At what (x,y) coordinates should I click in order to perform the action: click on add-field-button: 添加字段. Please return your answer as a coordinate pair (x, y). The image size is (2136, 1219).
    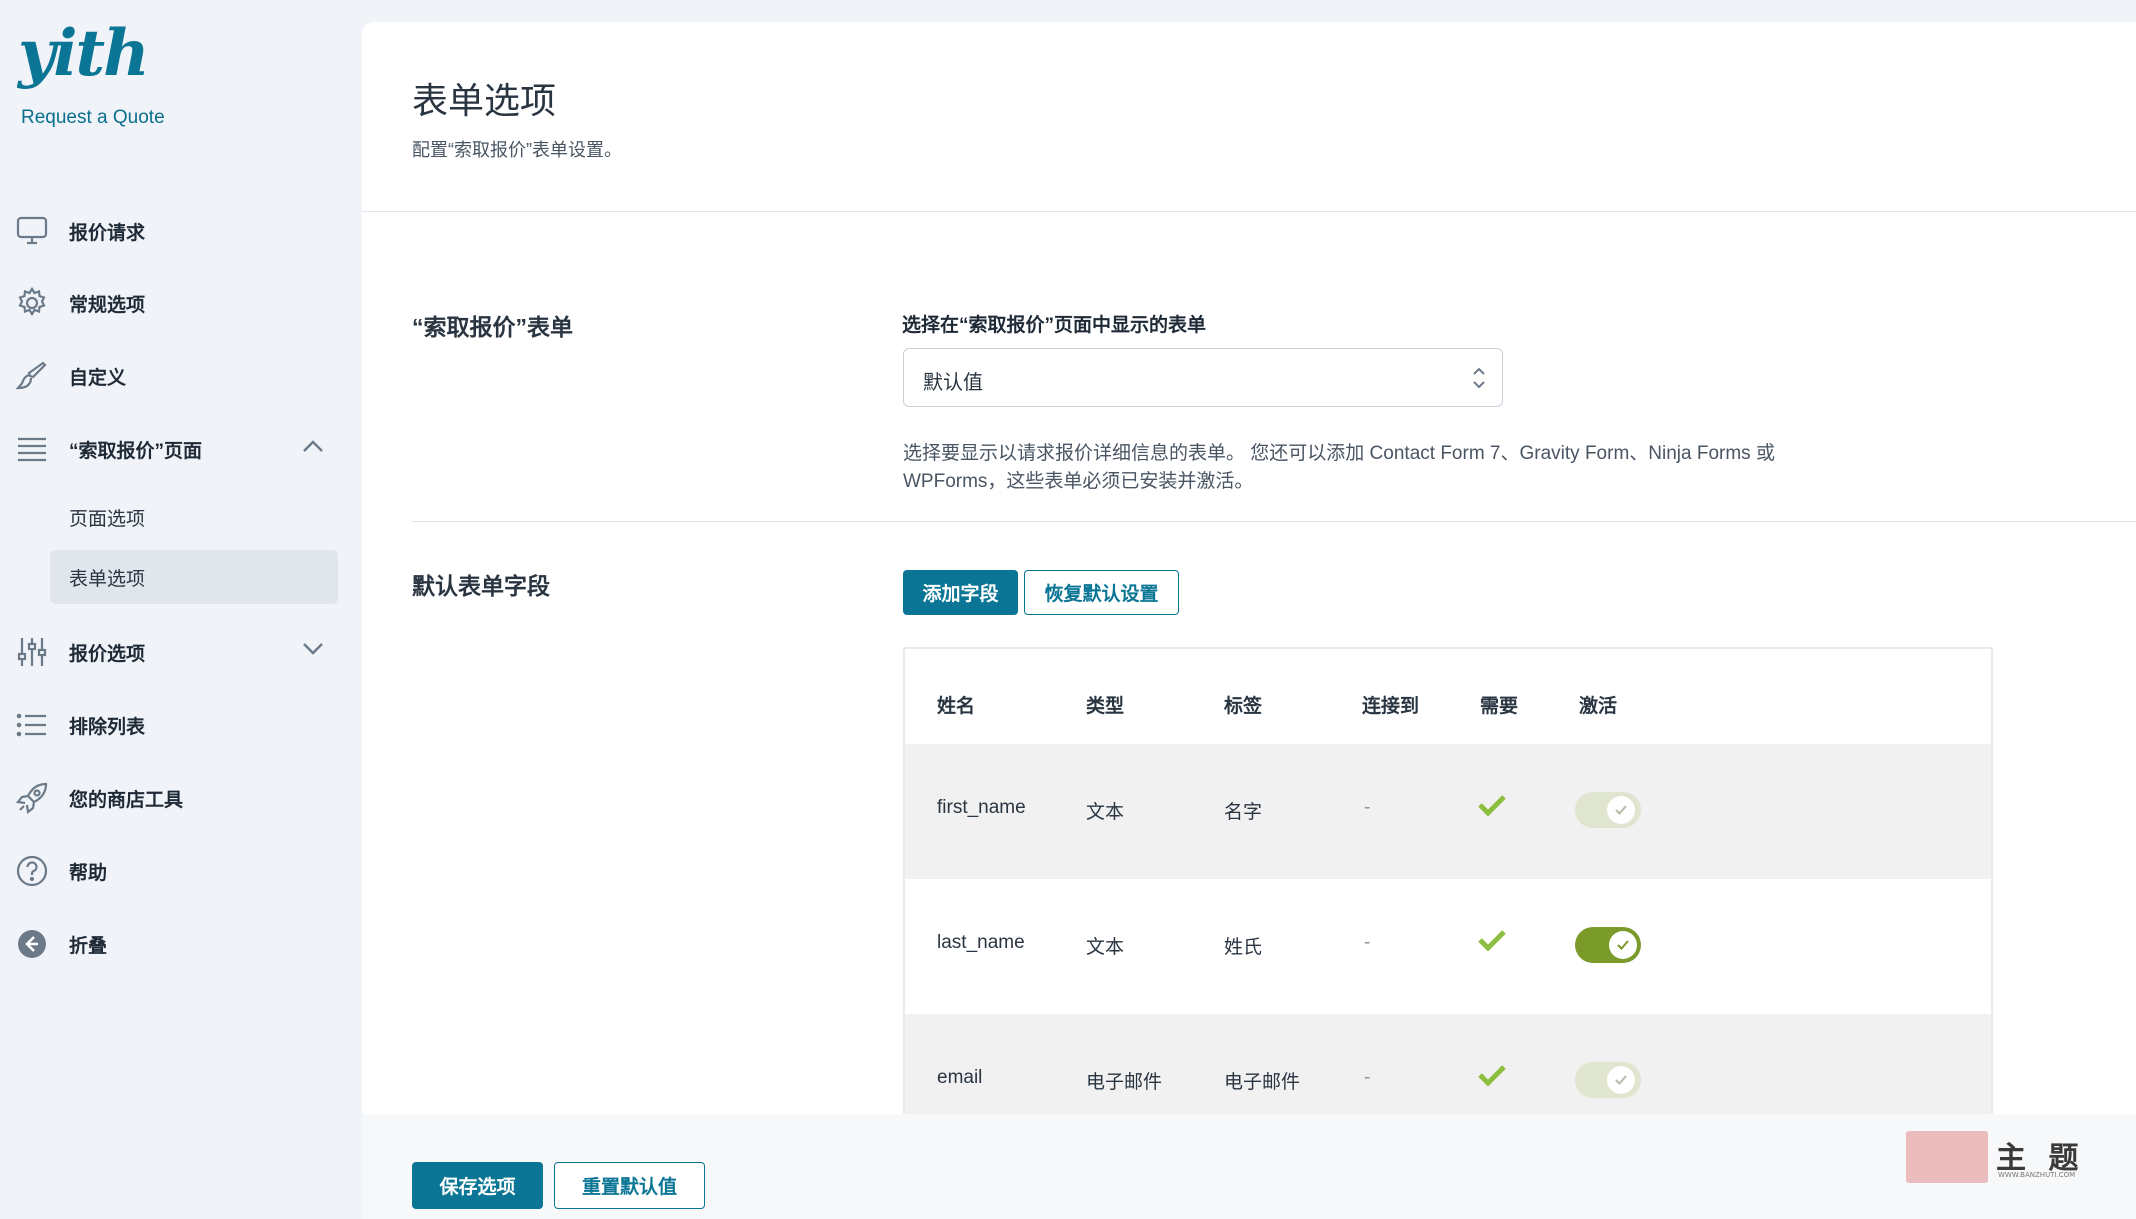
    Looking at the image, I should click on (960, 592).